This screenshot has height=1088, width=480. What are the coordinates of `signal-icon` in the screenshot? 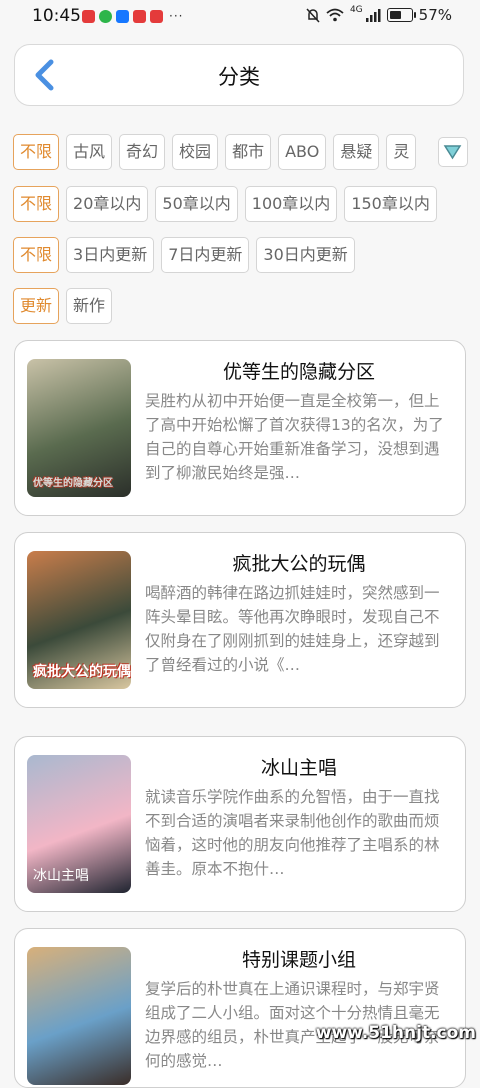 It's located at (373, 15).